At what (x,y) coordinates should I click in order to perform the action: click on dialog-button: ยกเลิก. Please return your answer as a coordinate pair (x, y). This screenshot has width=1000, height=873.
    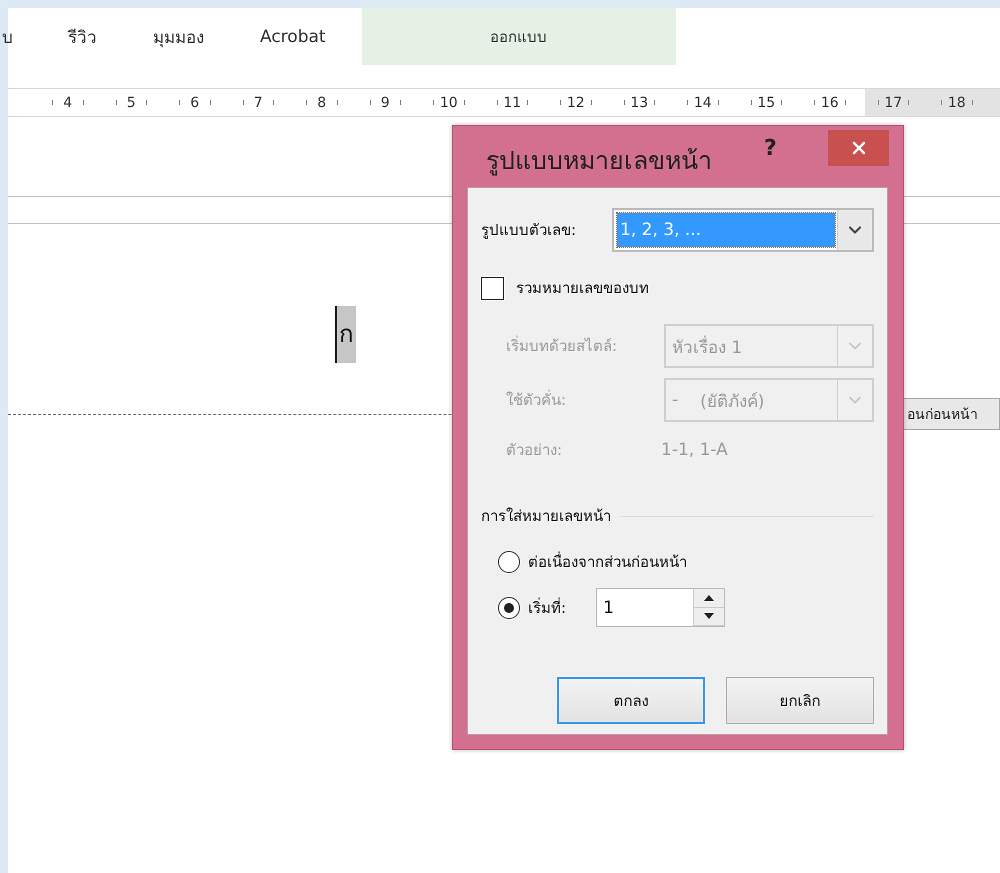
    Looking at the image, I should click on (800, 700).